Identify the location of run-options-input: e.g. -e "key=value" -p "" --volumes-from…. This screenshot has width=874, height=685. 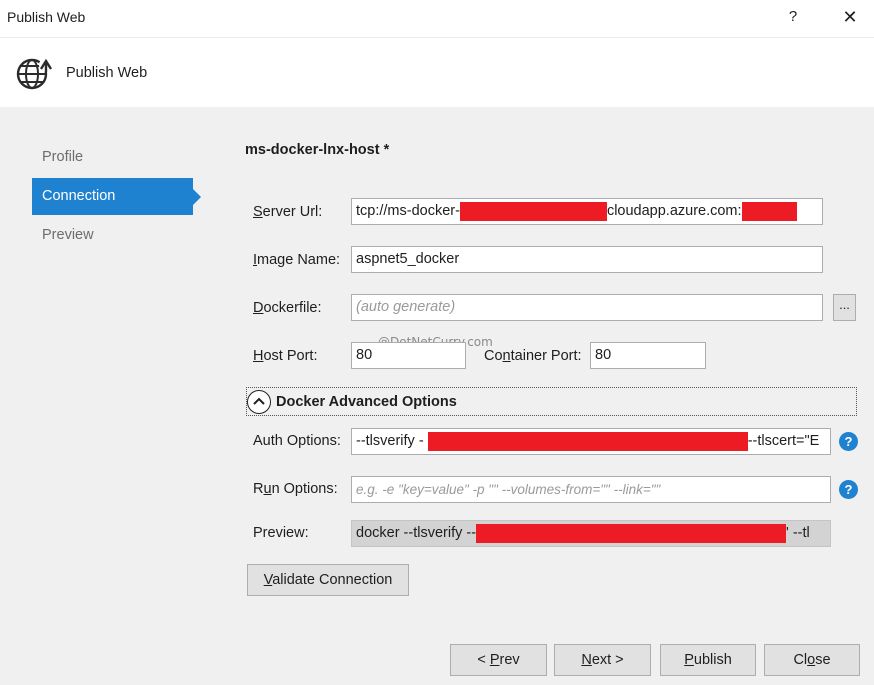
(591, 489).